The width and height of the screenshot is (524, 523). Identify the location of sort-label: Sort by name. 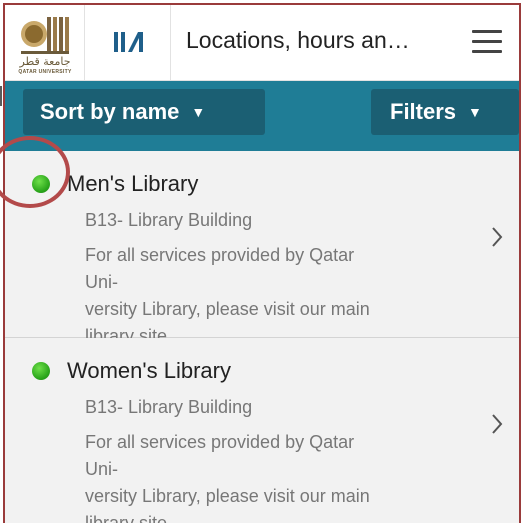
(110, 111).